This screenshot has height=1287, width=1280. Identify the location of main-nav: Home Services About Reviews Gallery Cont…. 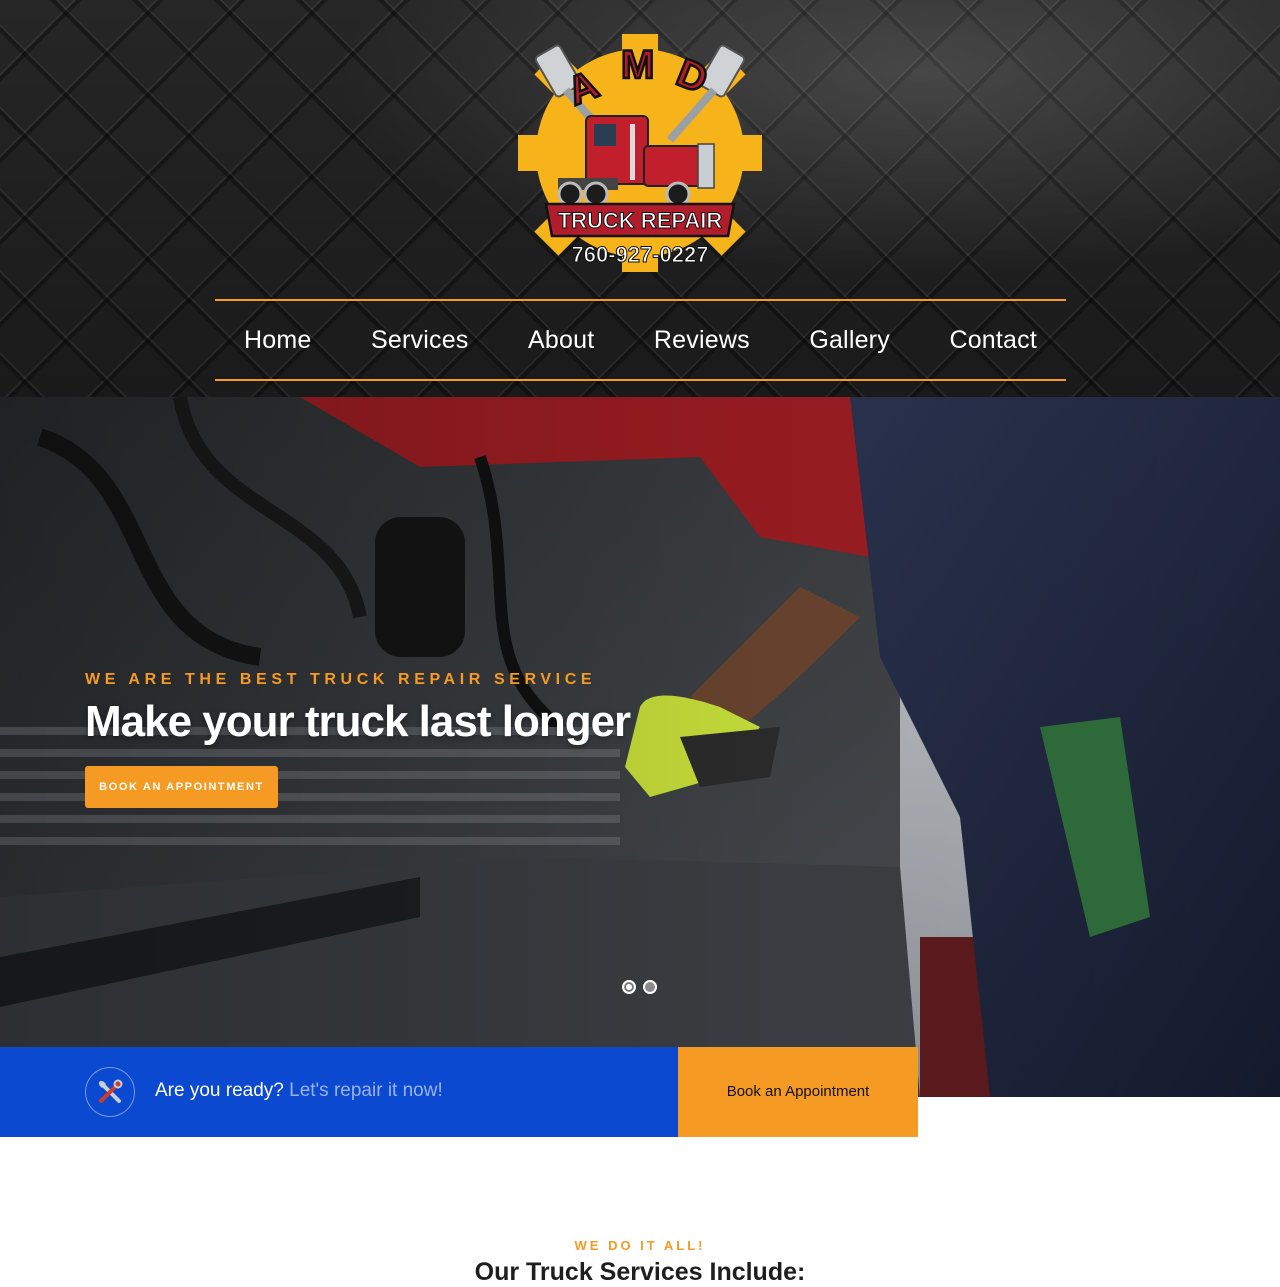
(640, 340).